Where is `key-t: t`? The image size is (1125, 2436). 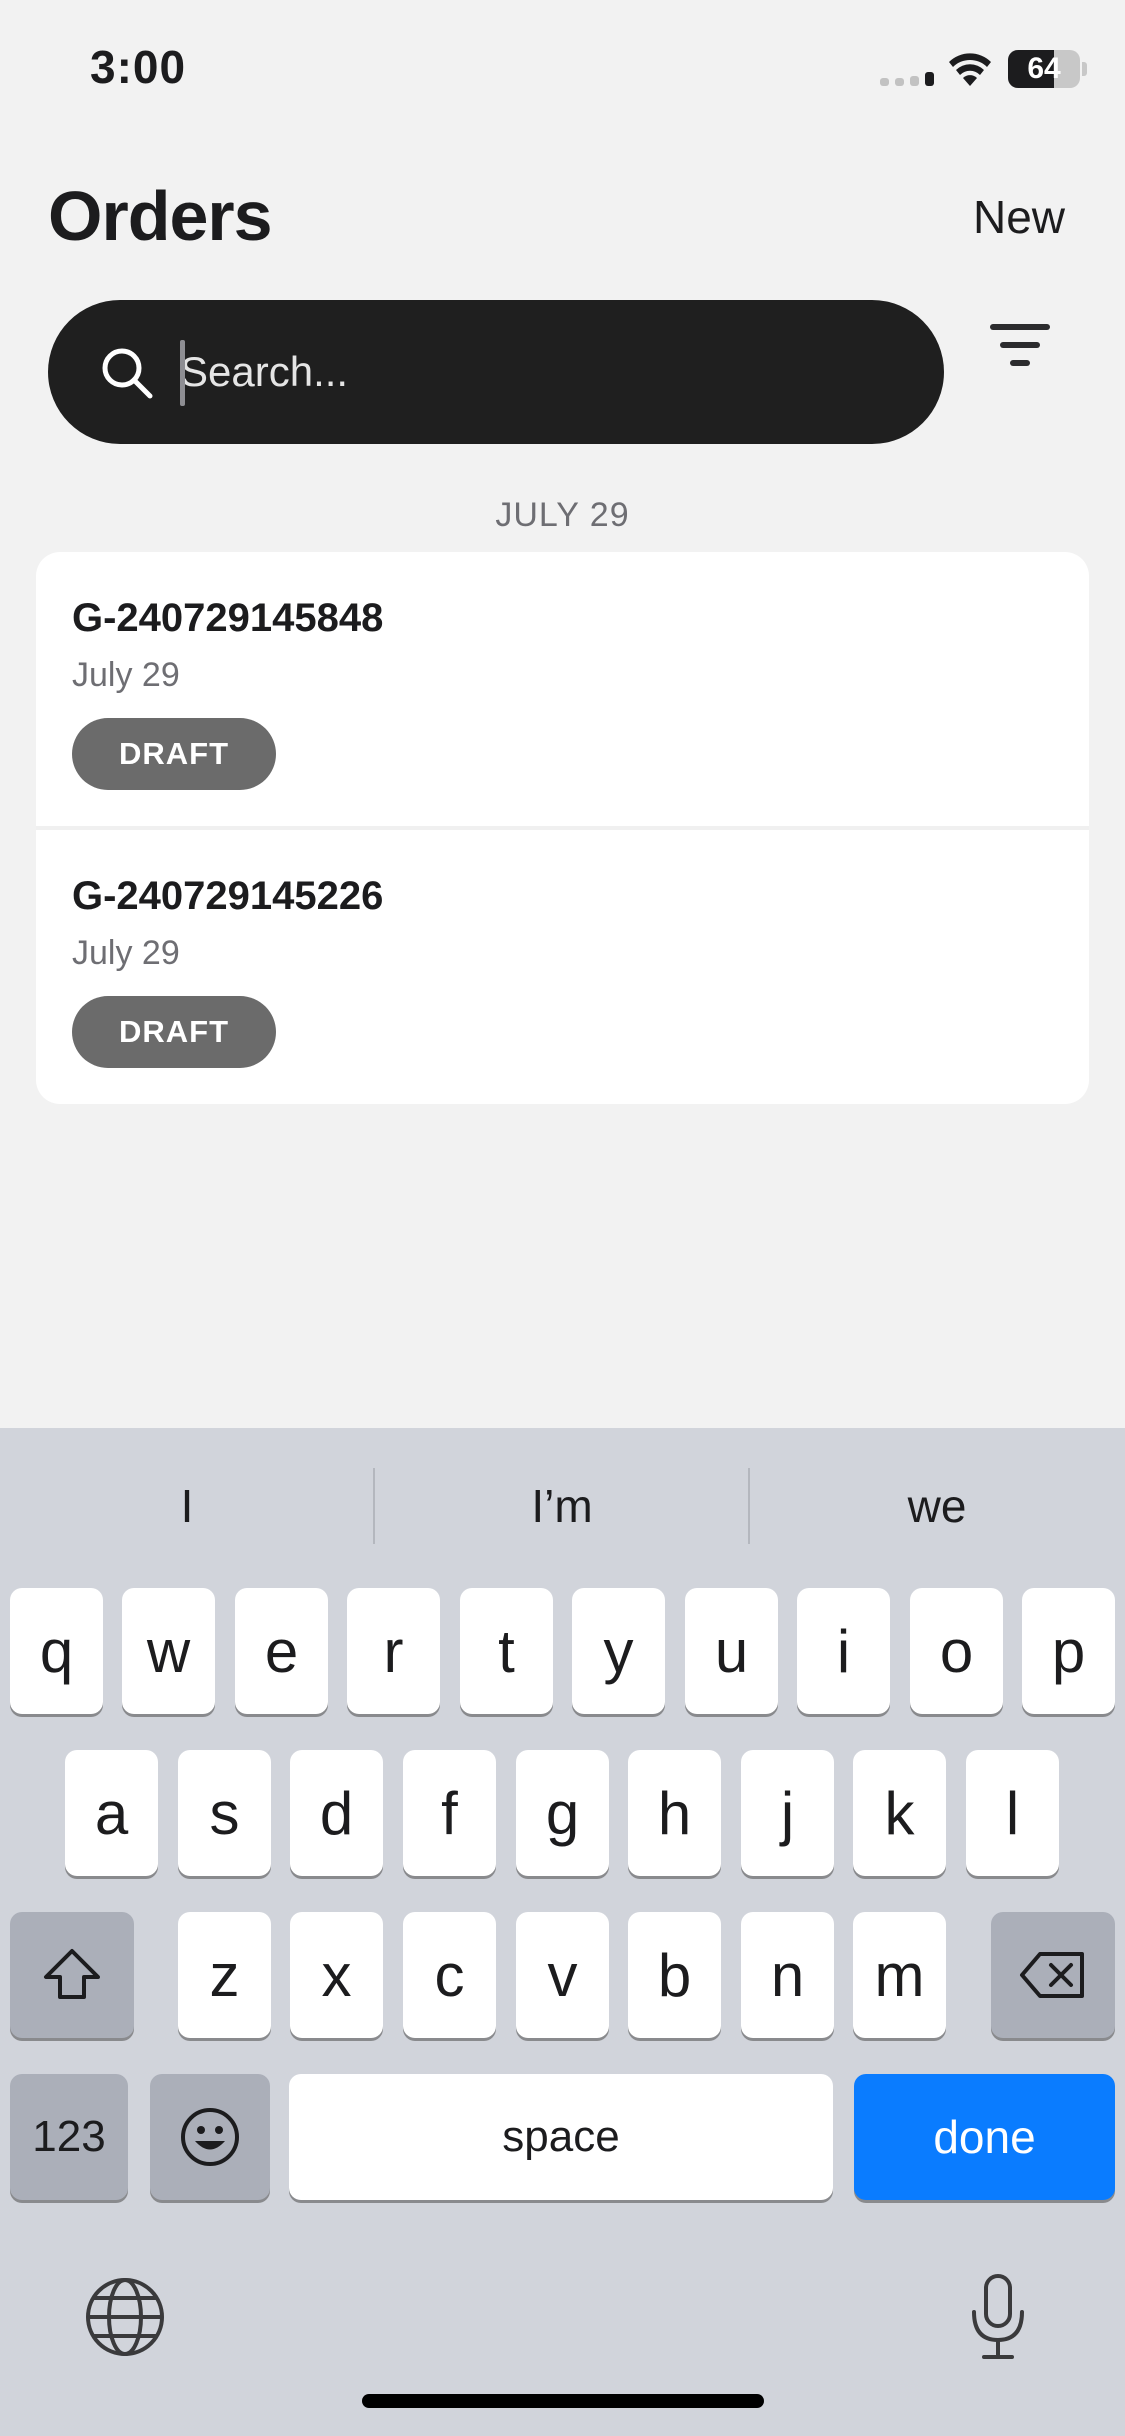
key-t: t is located at coordinates (506, 1651).